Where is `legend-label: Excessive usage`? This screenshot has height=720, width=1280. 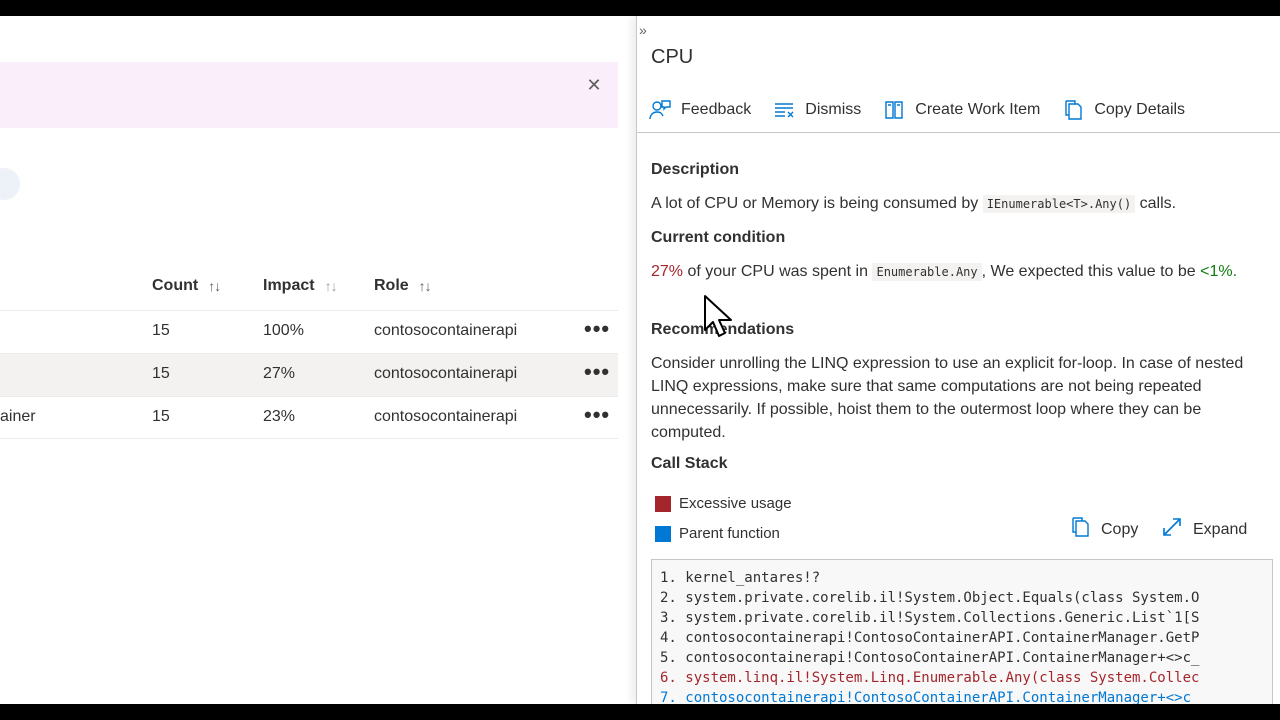 legend-label: Excessive usage is located at coordinates (735, 503).